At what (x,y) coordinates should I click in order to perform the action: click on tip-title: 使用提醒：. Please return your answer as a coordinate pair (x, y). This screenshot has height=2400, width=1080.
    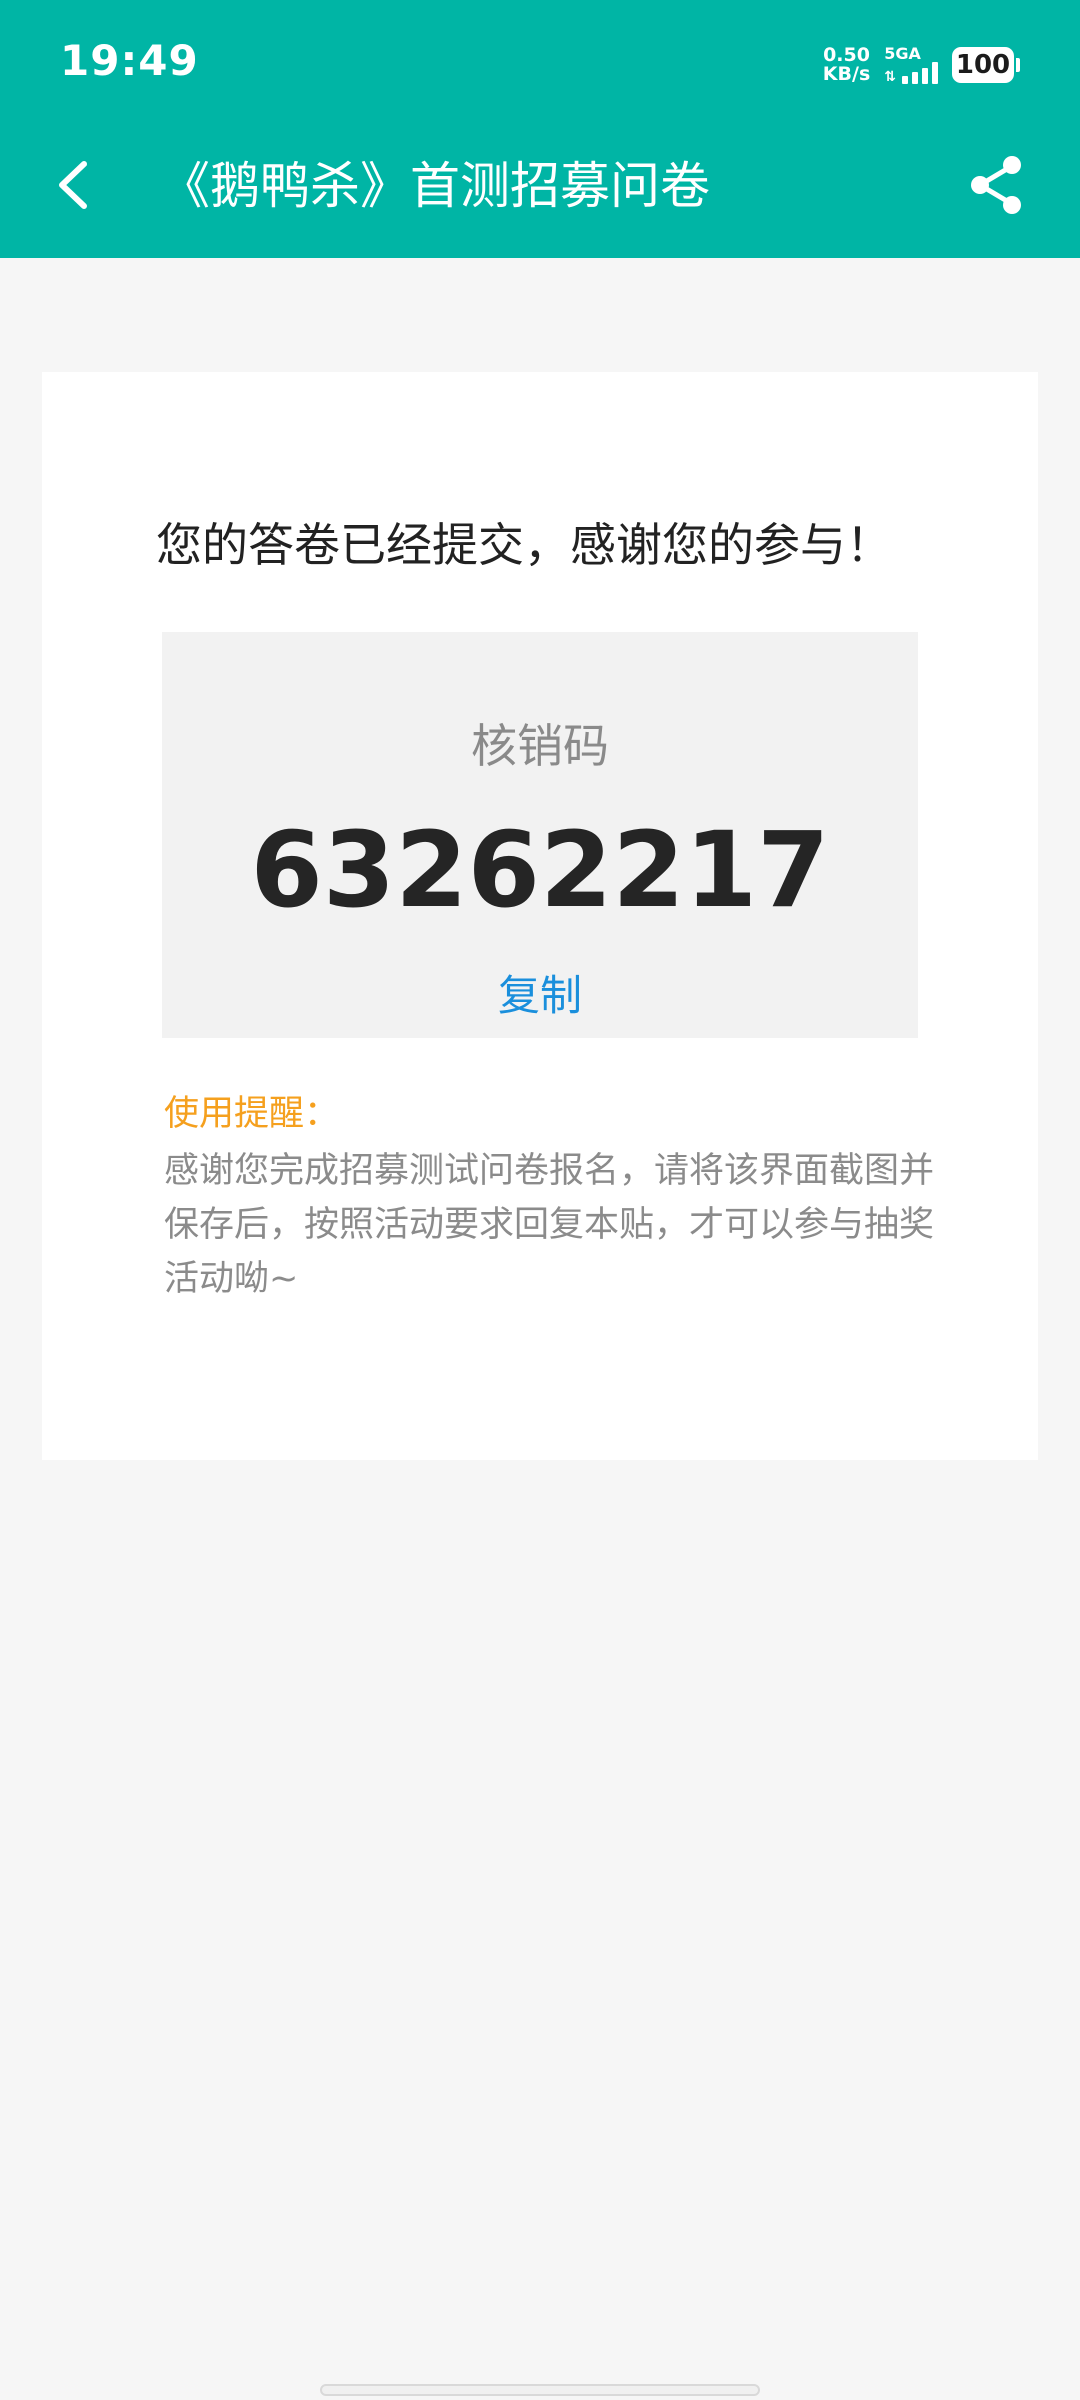
    Looking at the image, I should click on (252, 1114).